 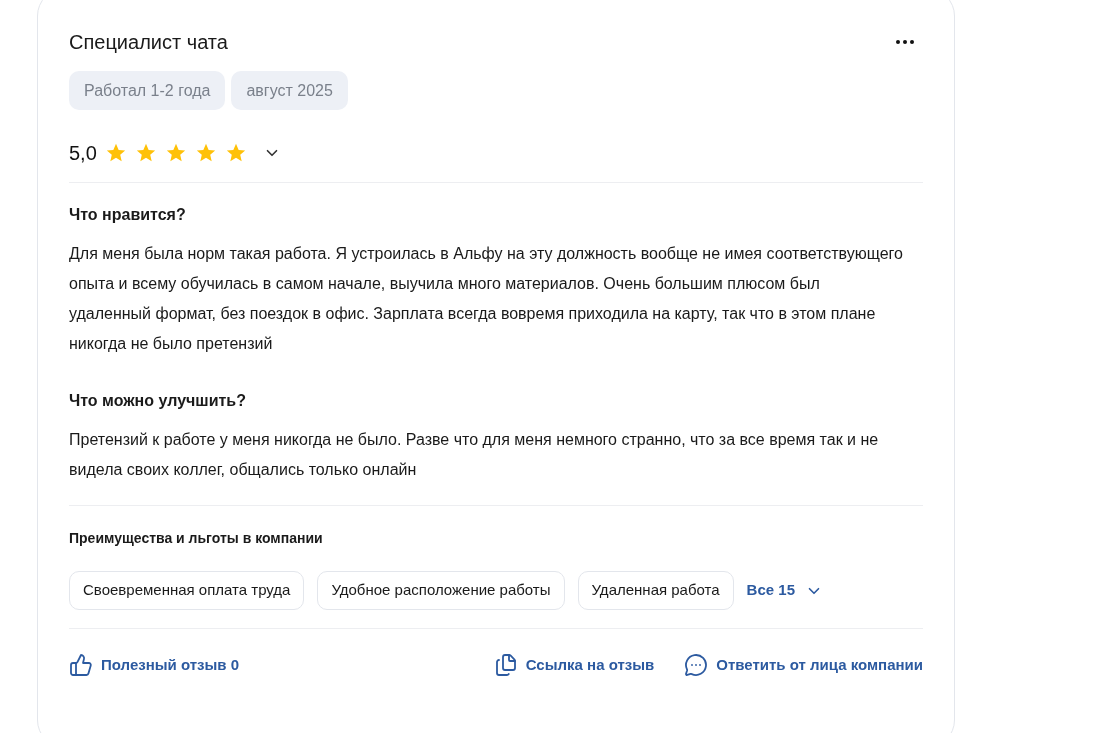 What do you see at coordinates (486, 299) in the screenshot?
I see `review-text: Для меня была норм такая работа. Я устроилась в Альфу на эту должность вообще не имея соответствующего опыта и всему обучилась в самом начале, выучила много материалов. Очень большим плюсом был удаленный формат, без поездок в офис. Зарплата всегда вовремя приходила на карту, так что в этом плане никогда не было претензий` at bounding box center [486, 299].